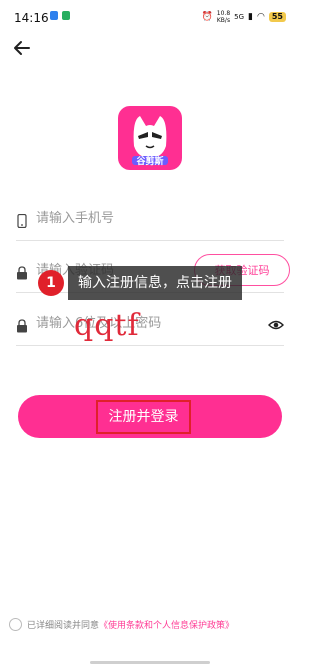  I want to click on signal-icon: ▮, so click(250, 17).